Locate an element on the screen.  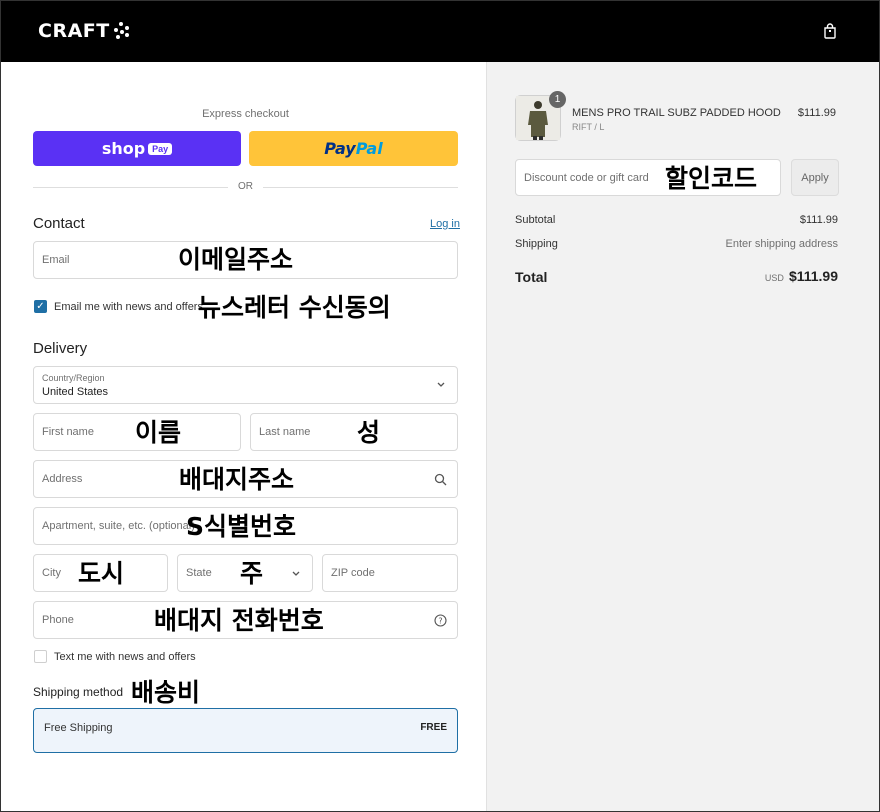
shop-pay-pay-text: Pay is located at coordinates (160, 148).